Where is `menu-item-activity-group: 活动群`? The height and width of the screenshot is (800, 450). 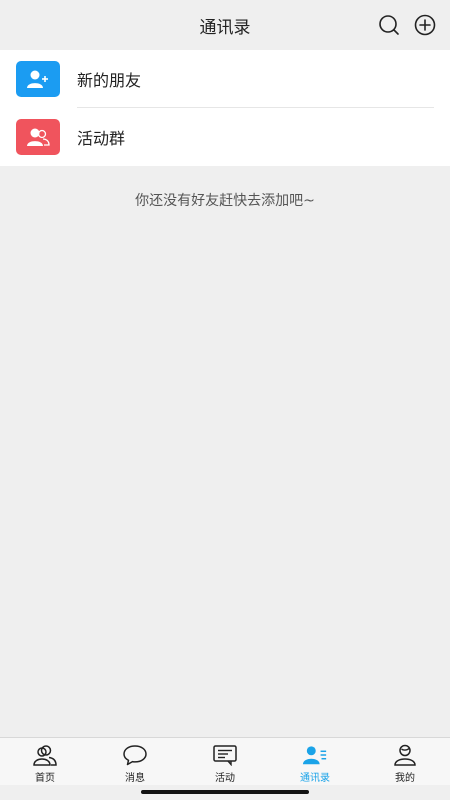
menu-item-activity-group: 活动群 is located at coordinates (225, 137).